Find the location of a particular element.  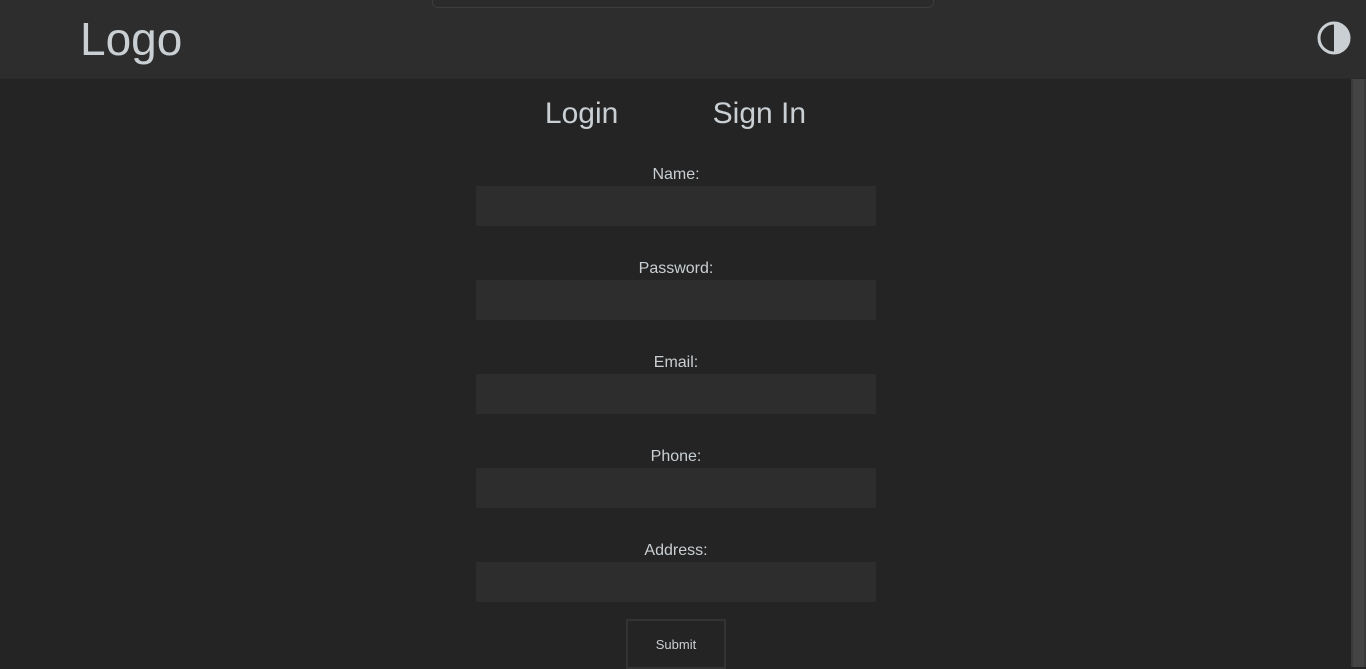

phone-input is located at coordinates (676, 488).